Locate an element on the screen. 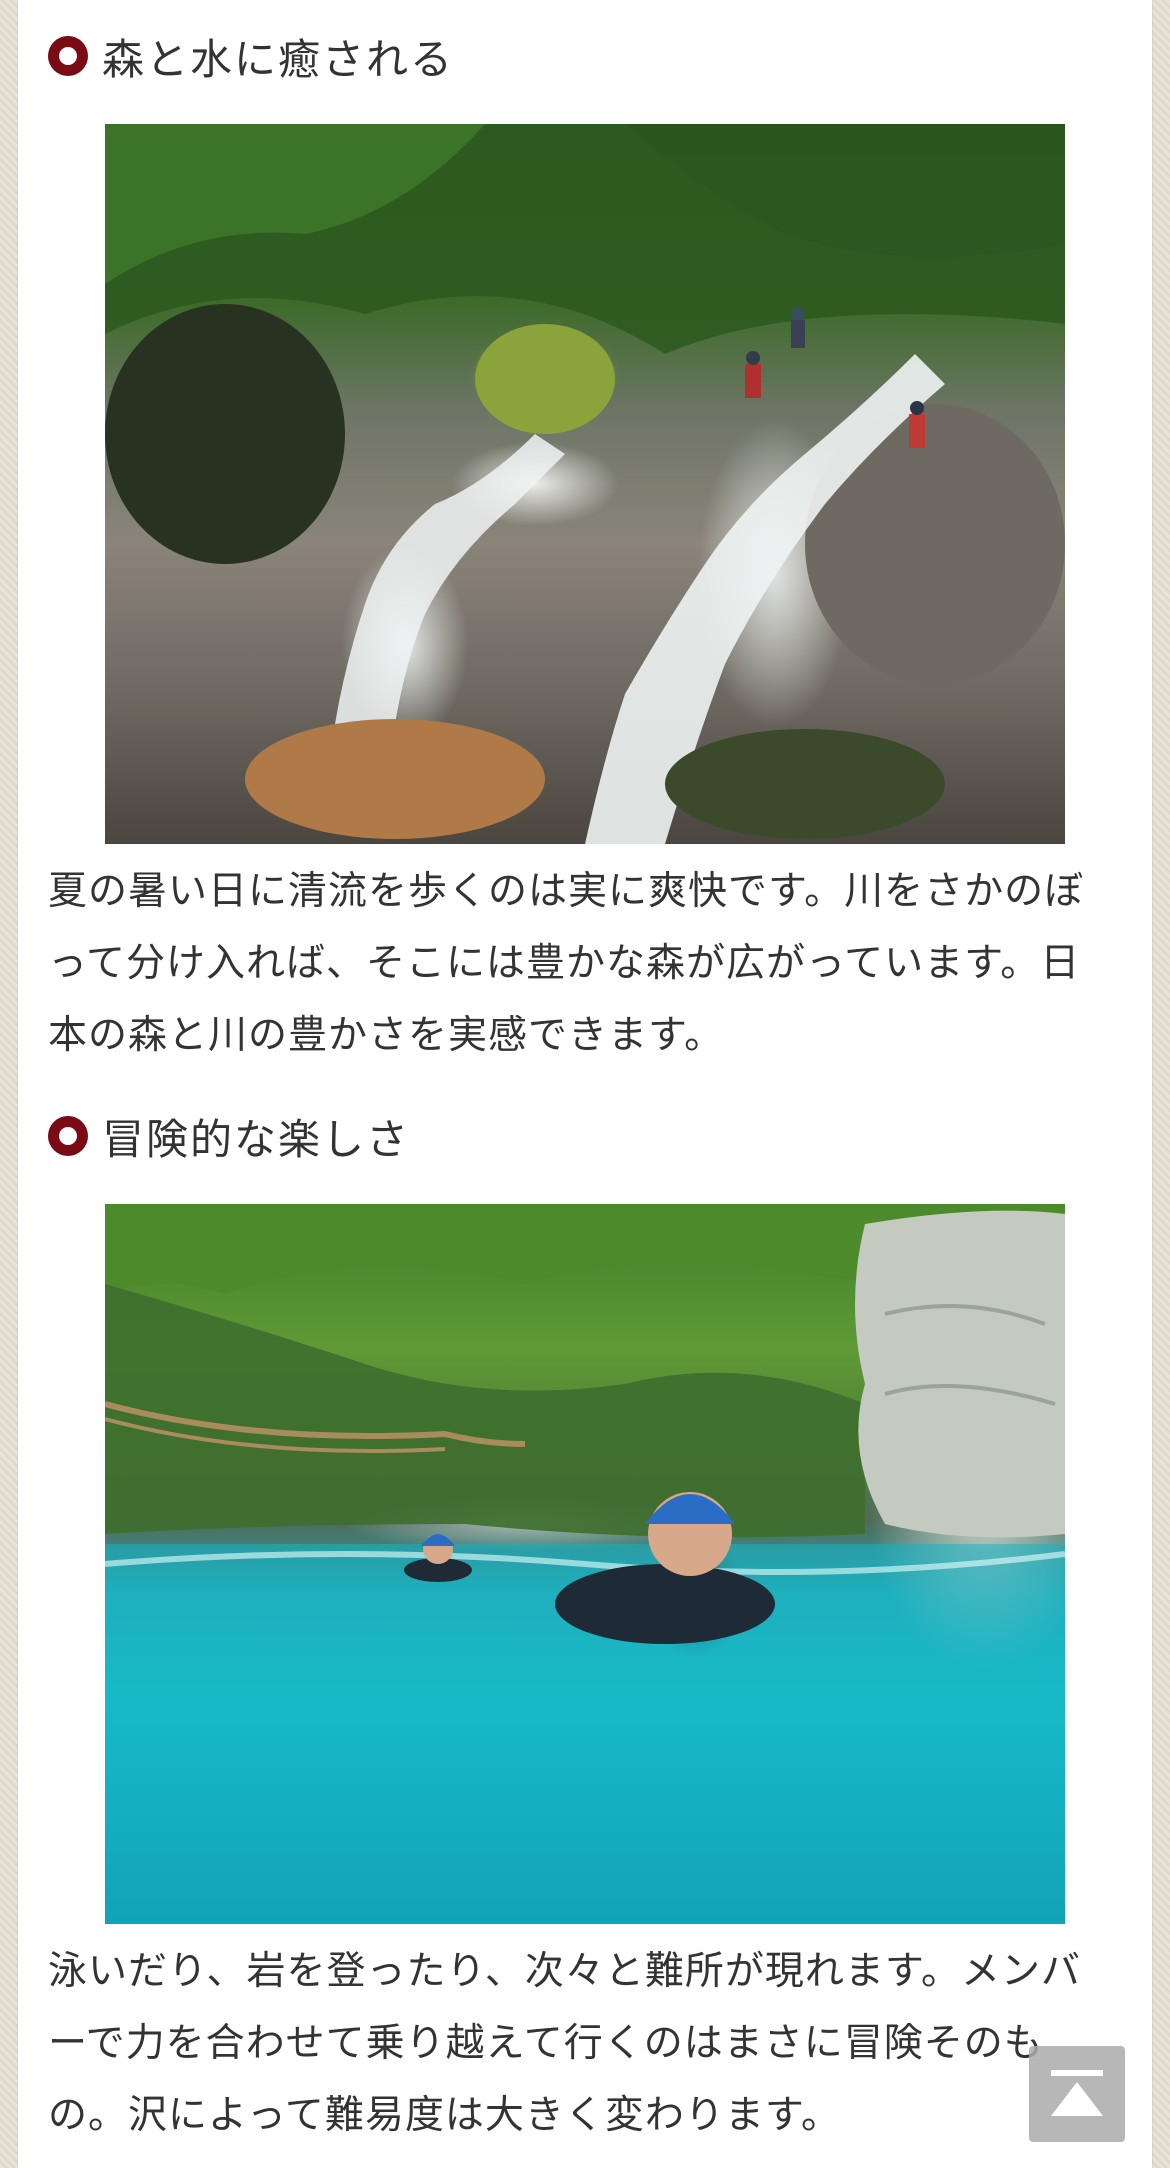 The height and width of the screenshot is (2168, 1170). section-heading-forest: 森と水に癒される is located at coordinates (251, 56).